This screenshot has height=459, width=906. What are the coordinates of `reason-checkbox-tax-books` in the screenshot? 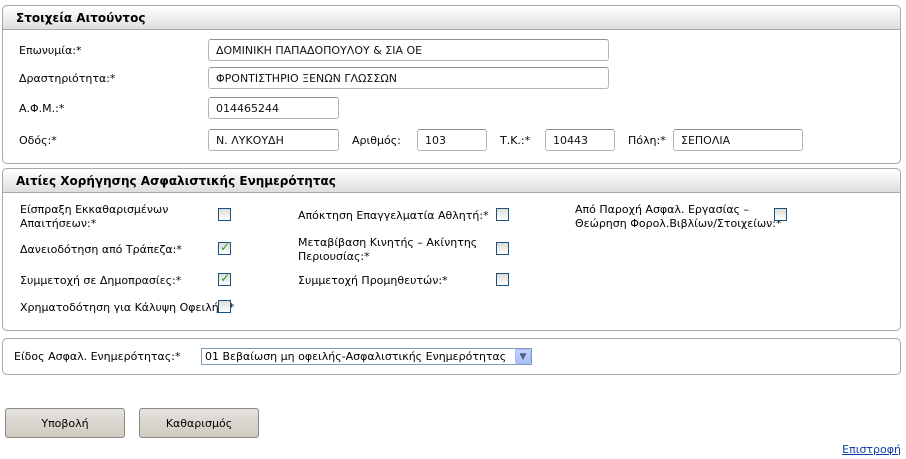 It's located at (780, 214).